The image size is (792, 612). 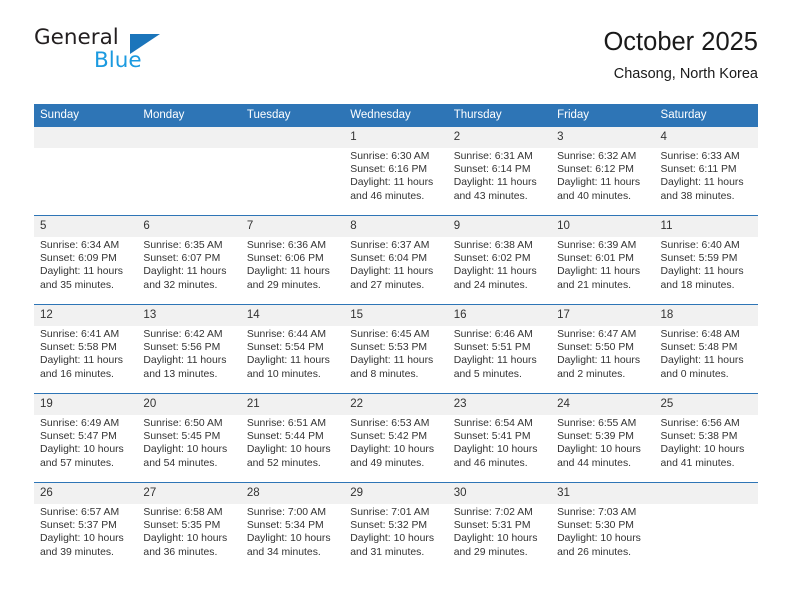 What do you see at coordinates (699, 437) in the screenshot?
I see `sunset-text: Sunset: 5:38 PM` at bounding box center [699, 437].